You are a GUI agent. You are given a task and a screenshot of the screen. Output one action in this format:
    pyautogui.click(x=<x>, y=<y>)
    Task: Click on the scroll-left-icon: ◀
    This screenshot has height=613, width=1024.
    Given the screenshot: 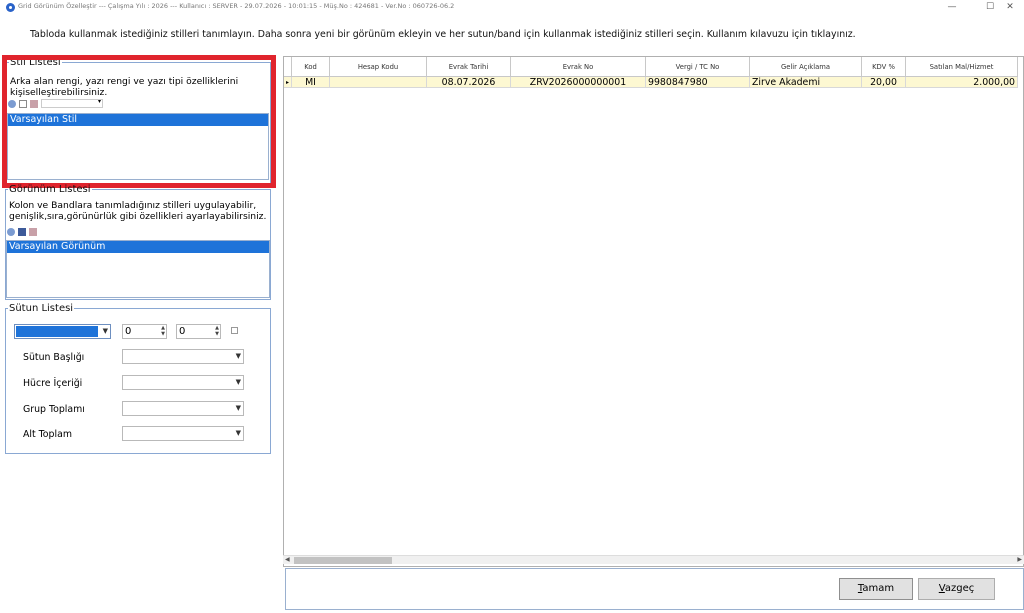 What is the action you would take?
    pyautogui.click(x=287, y=559)
    